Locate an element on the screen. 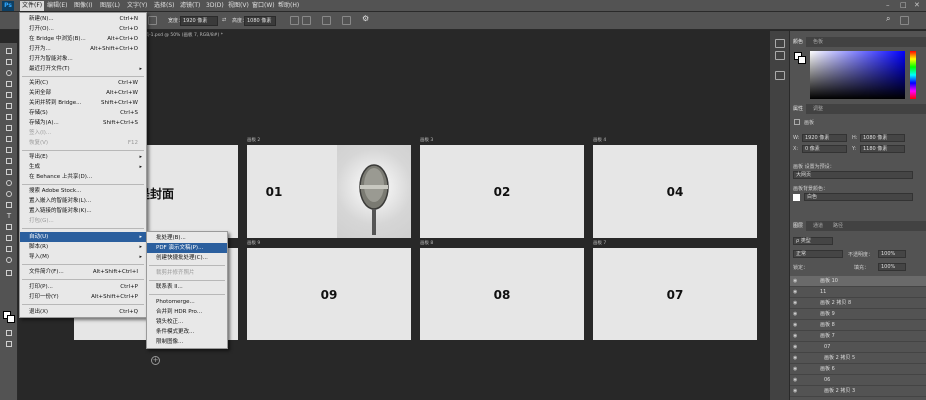  menu-item-automate: 自动(U) ▸ is located at coordinates (83, 237).